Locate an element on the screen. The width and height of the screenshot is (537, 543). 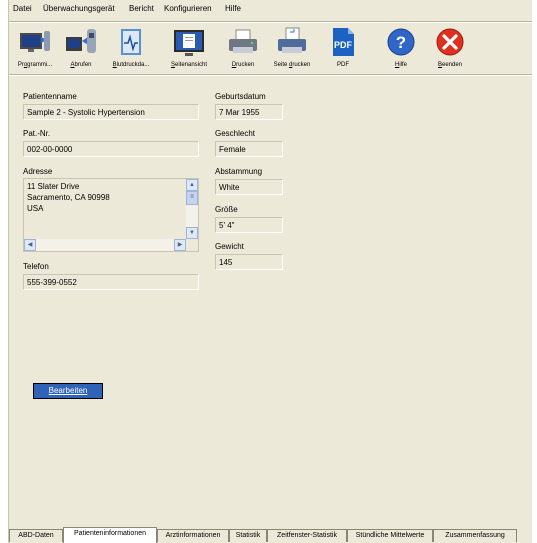
address-text: 11 Slater Drive Sacramento, CA 90998 USA is located at coordinates (68, 197).